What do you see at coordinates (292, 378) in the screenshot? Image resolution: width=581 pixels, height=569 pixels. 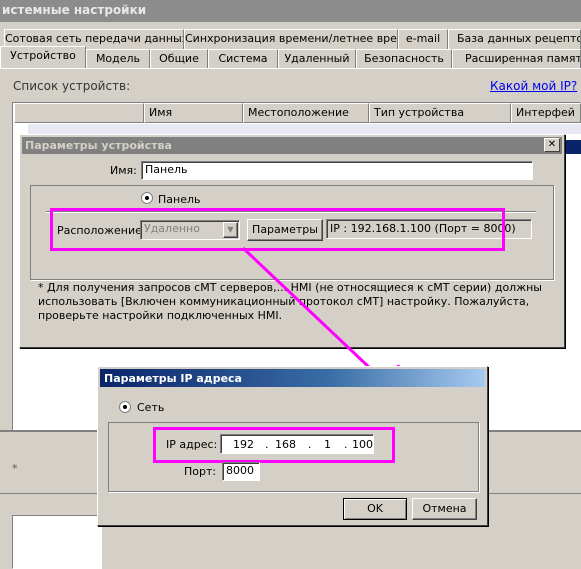 I see `ip-dialog-title: Параметры IP адреса` at bounding box center [292, 378].